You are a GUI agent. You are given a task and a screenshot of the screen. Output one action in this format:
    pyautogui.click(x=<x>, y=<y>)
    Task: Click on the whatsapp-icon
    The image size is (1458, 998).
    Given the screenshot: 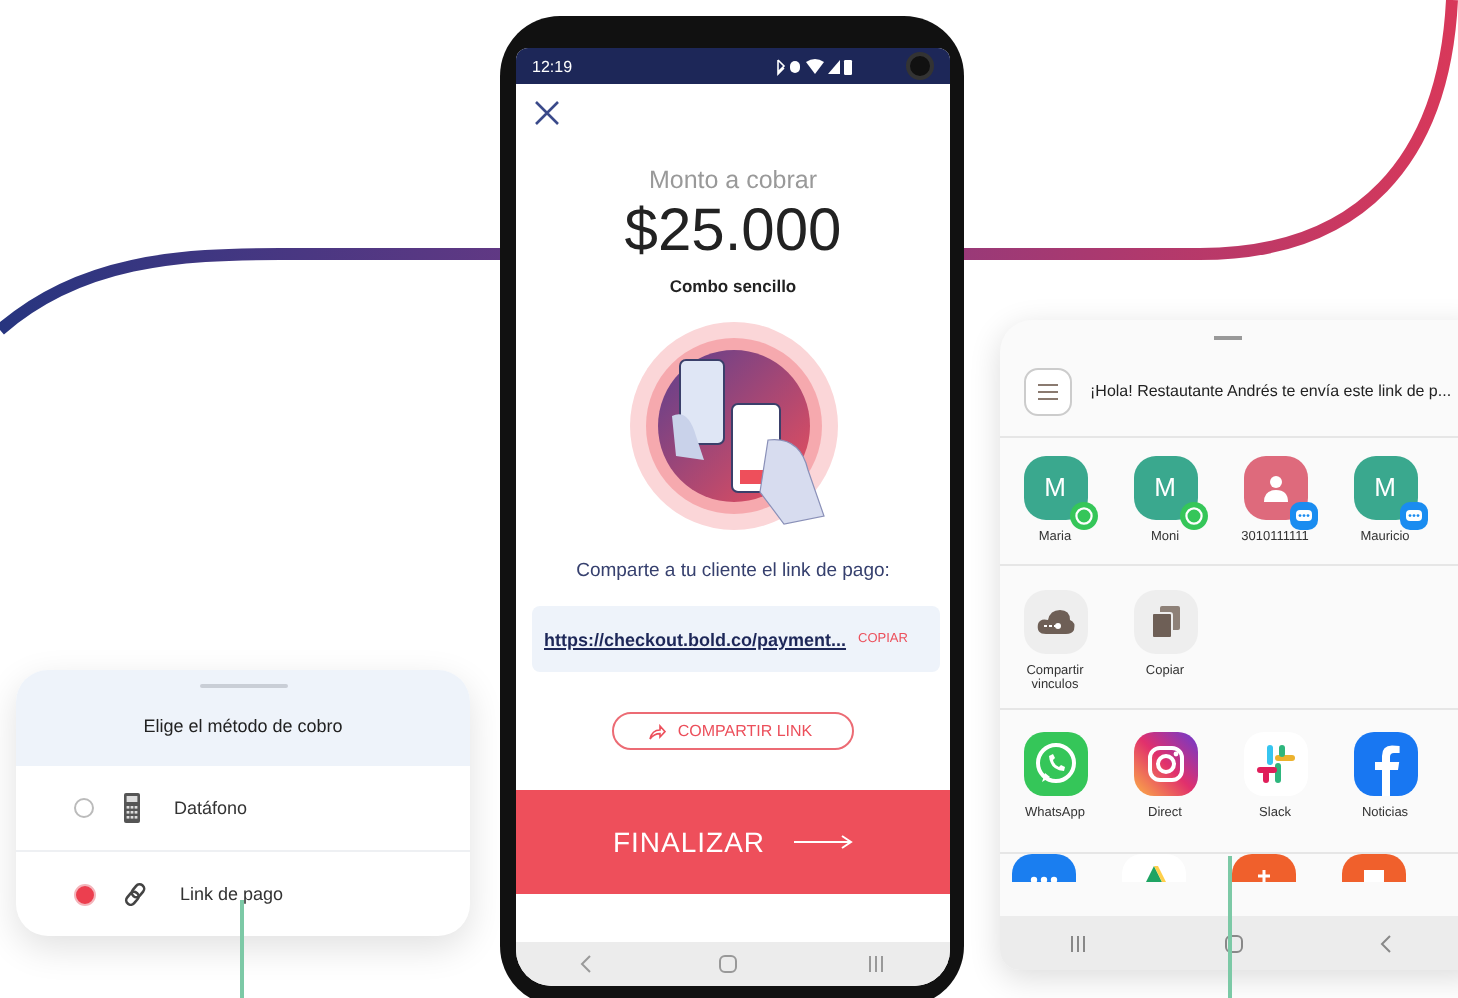 What is the action you would take?
    pyautogui.click(x=1055, y=763)
    